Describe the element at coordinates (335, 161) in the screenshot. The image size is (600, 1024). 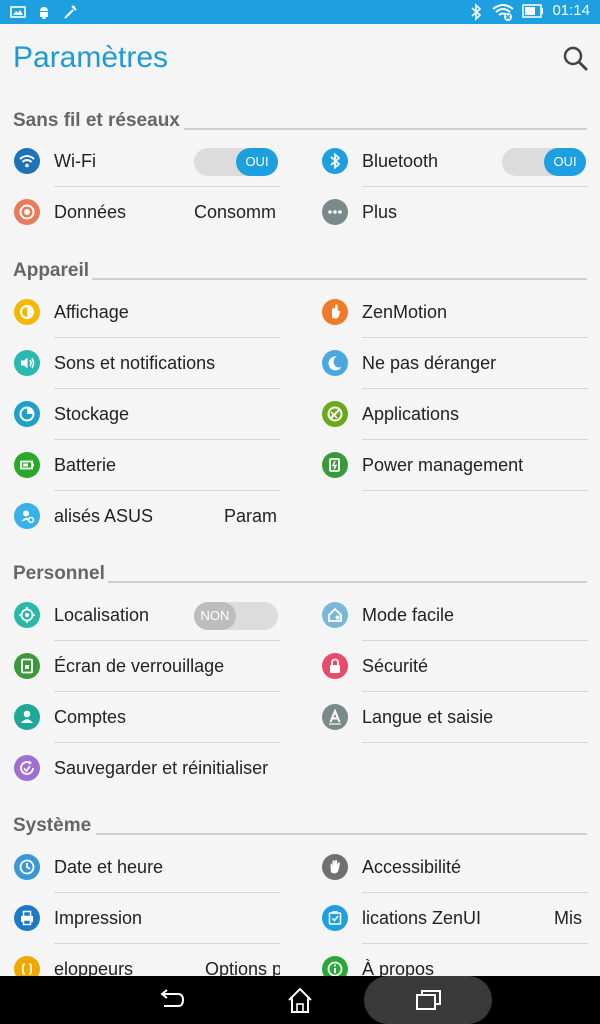
I see `bluetooth-icon` at that location.